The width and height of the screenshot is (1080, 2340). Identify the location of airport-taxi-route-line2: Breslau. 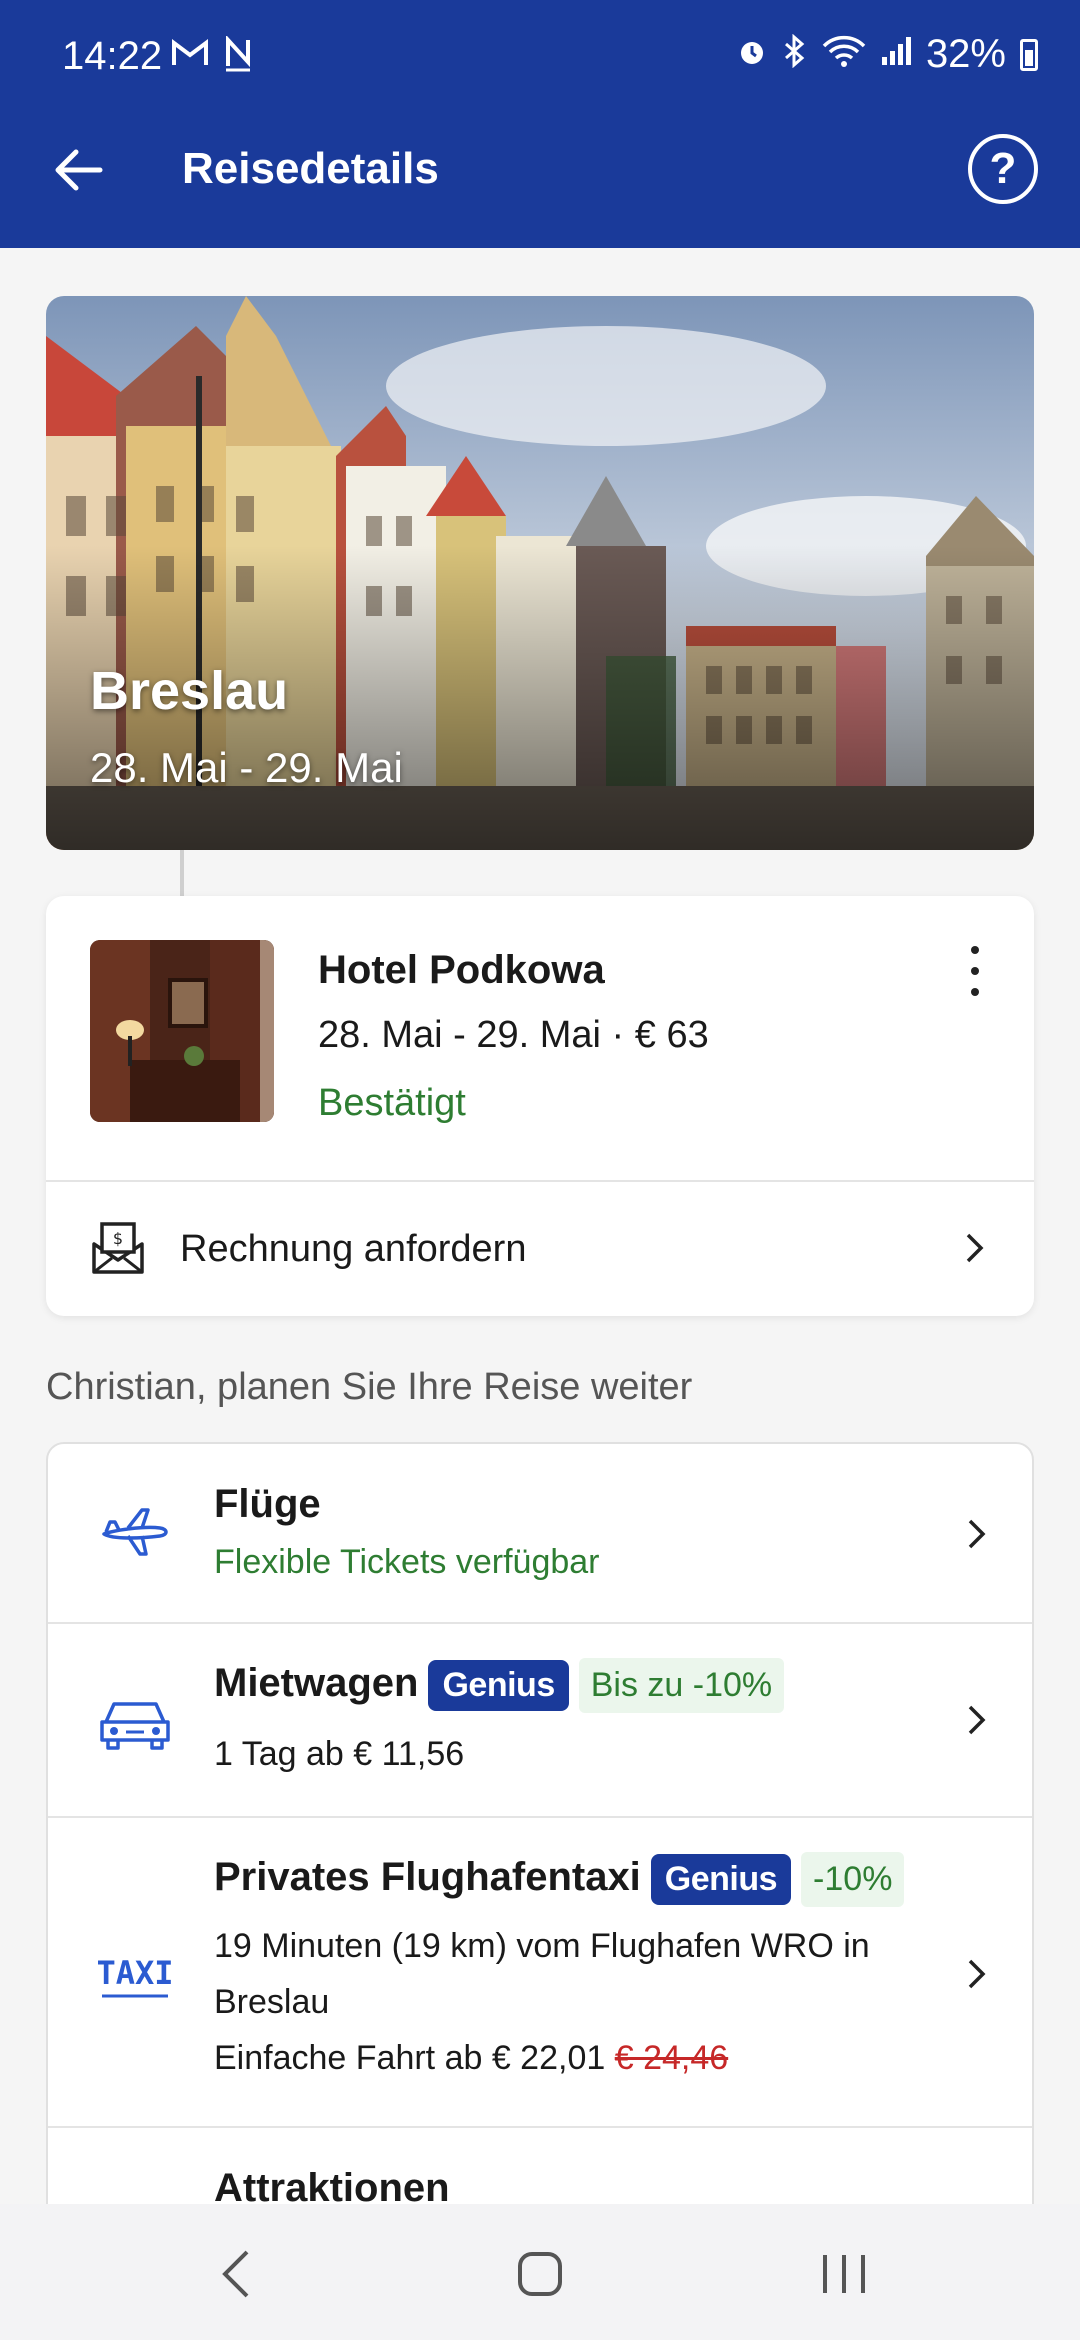
(272, 2002).